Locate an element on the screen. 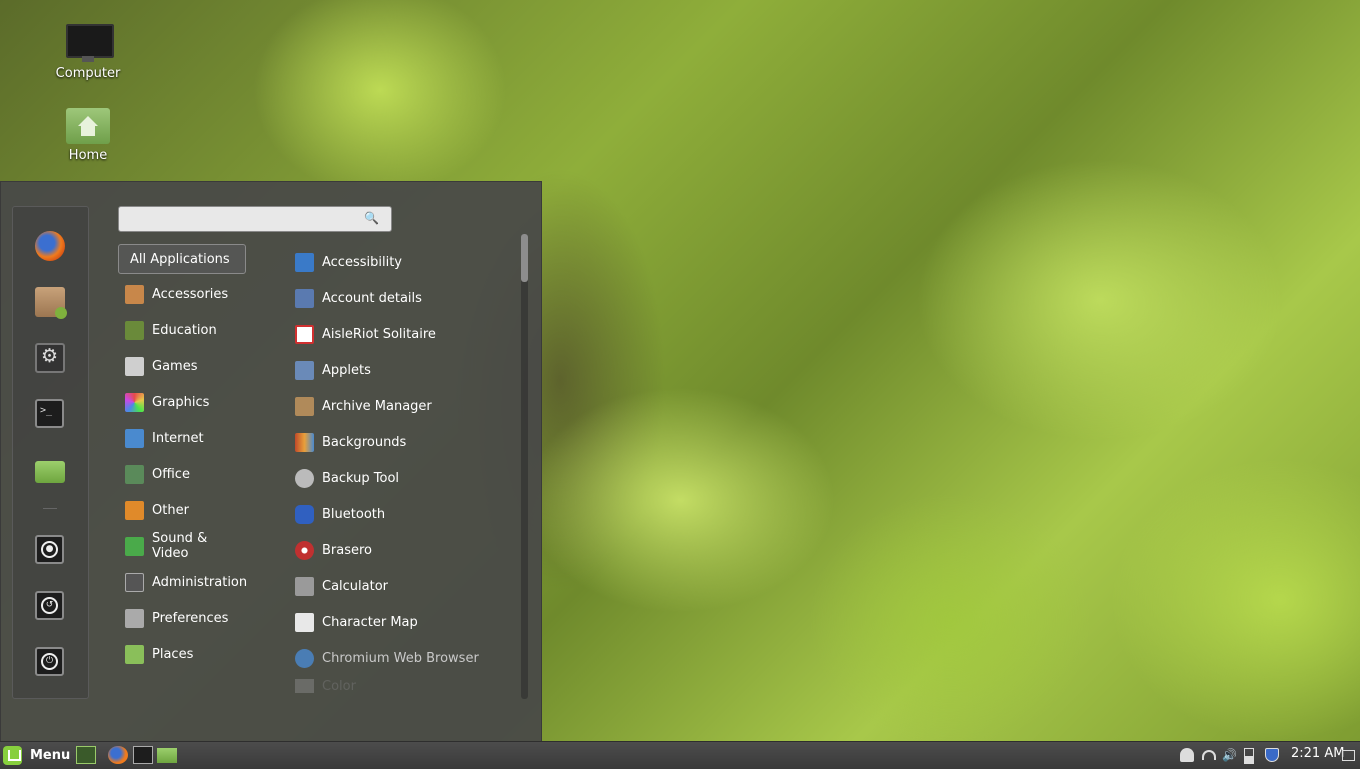  files-folder-icon is located at coordinates (50, 472).